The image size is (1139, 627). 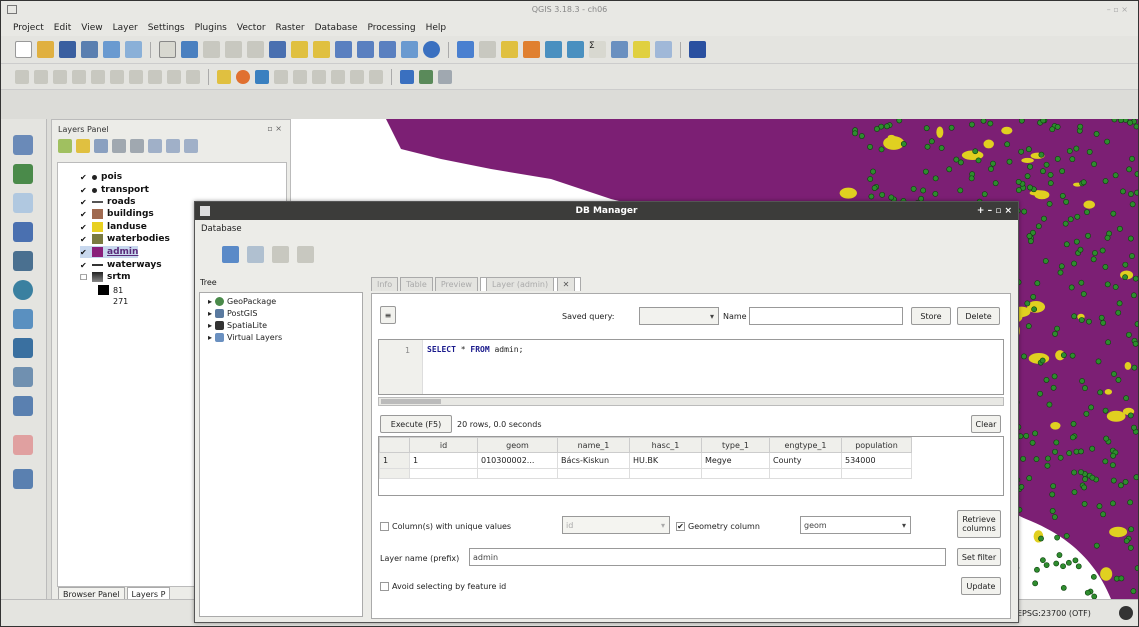 I want to click on column-header-hasc-1: hasc_1, so click(x=665, y=445).